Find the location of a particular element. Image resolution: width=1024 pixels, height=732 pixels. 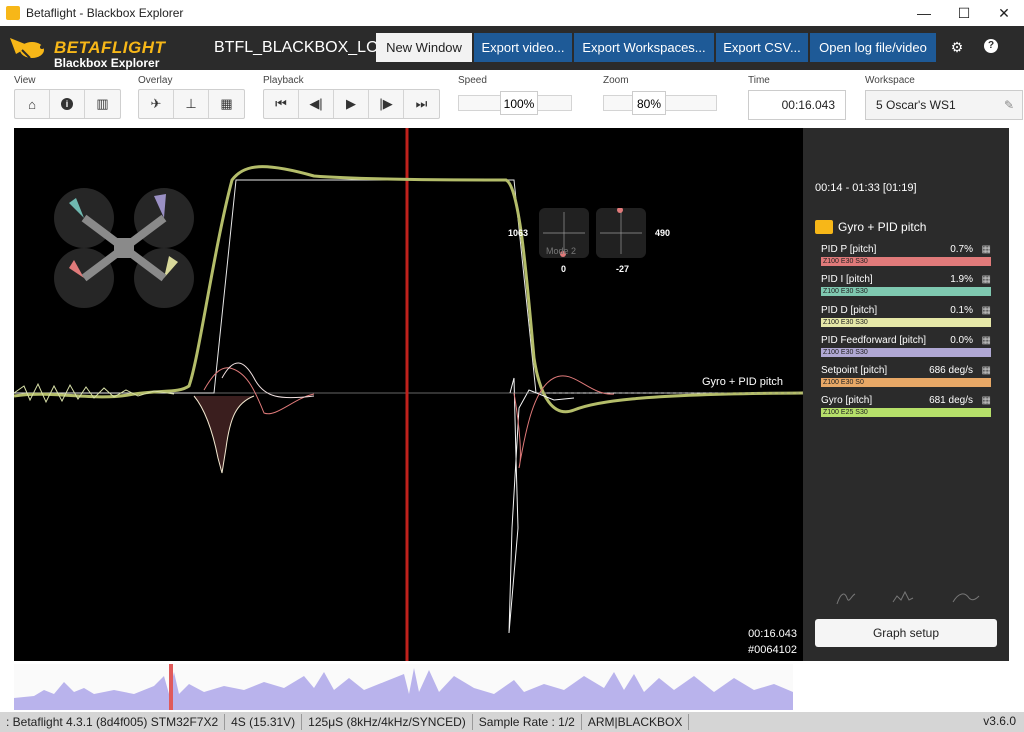

view-group: ⌂ i ▥ is located at coordinates (67, 104).